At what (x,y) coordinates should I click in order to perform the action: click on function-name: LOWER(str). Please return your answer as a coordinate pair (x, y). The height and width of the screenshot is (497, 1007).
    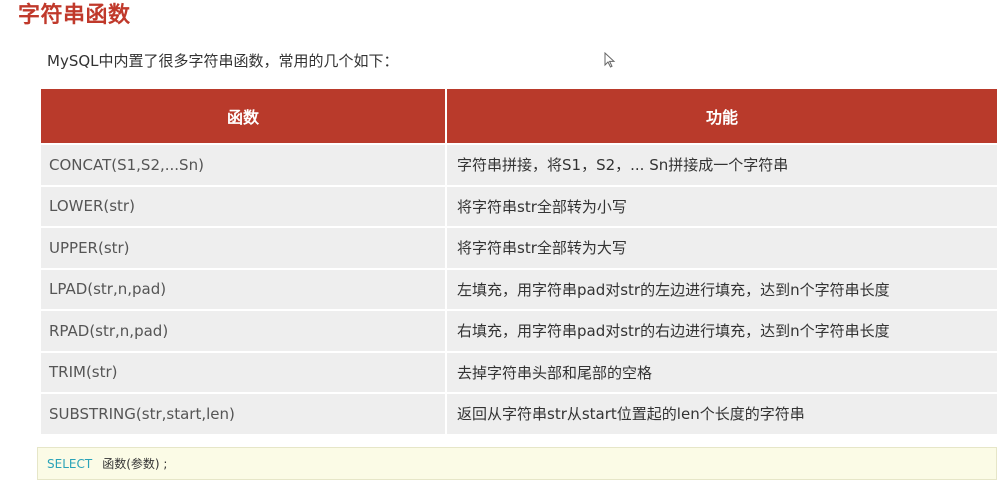
    Looking at the image, I should click on (244, 206).